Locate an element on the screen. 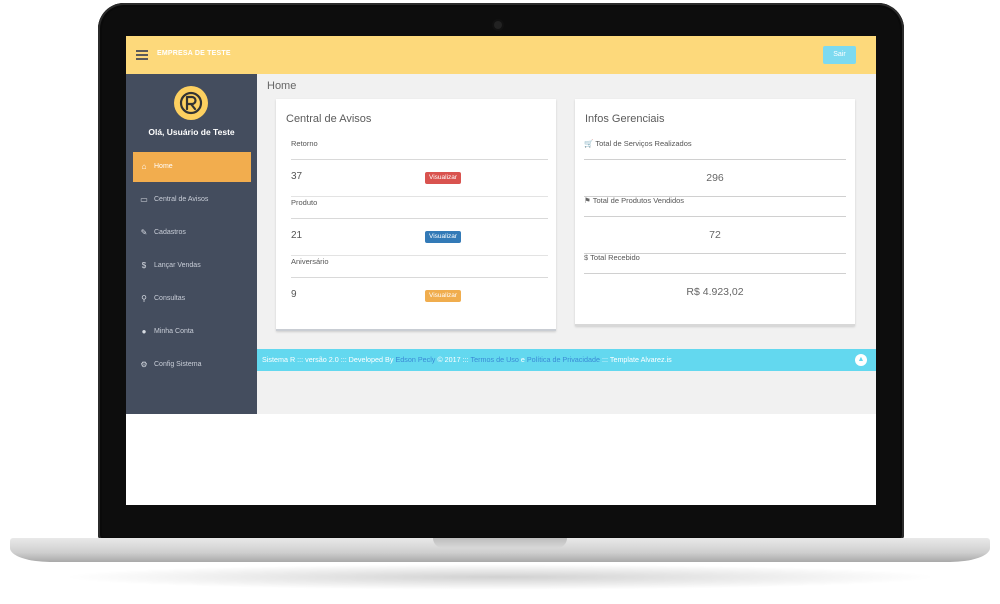 The width and height of the screenshot is (1000, 604). sidebar-item-minha-conta: ● Minha Conta is located at coordinates (192, 332).